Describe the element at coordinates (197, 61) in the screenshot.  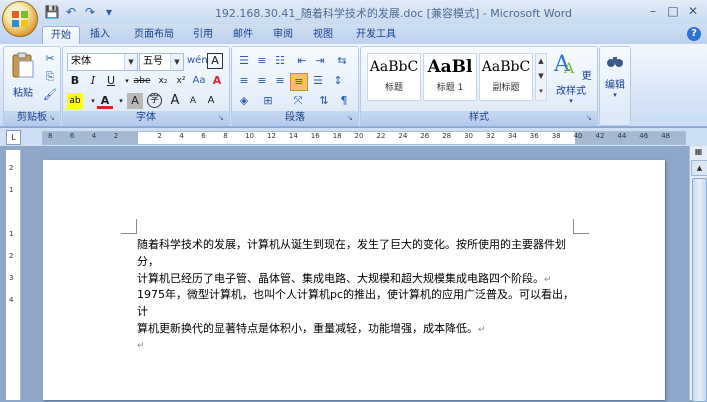
I see `phonetic-guide-icon: wén` at that location.